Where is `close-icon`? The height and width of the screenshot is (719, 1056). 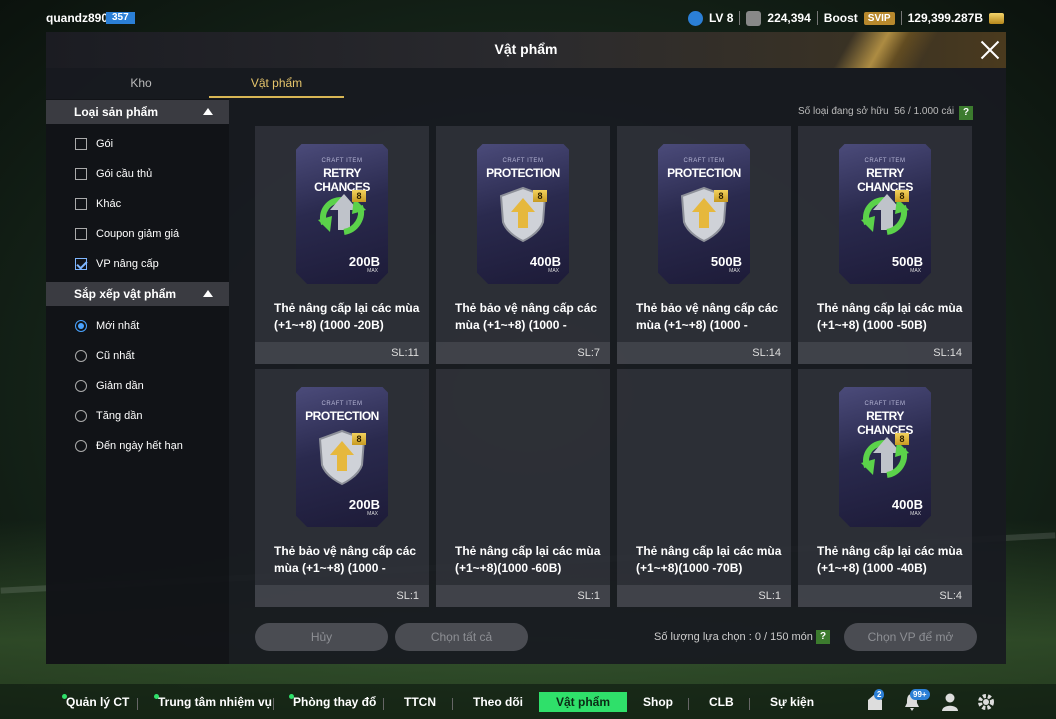 close-icon is located at coordinates (990, 50).